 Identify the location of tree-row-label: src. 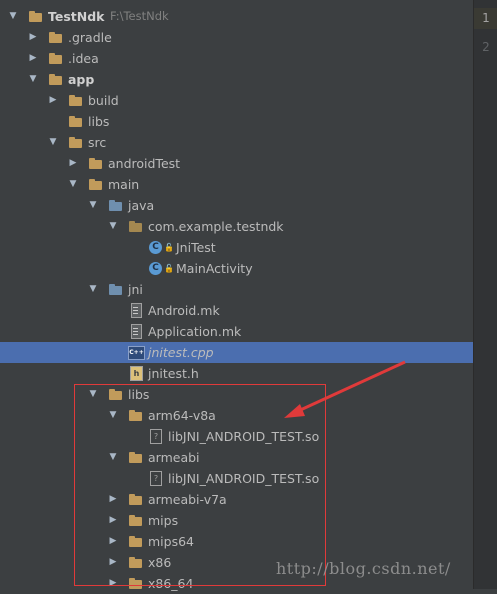
(97, 142).